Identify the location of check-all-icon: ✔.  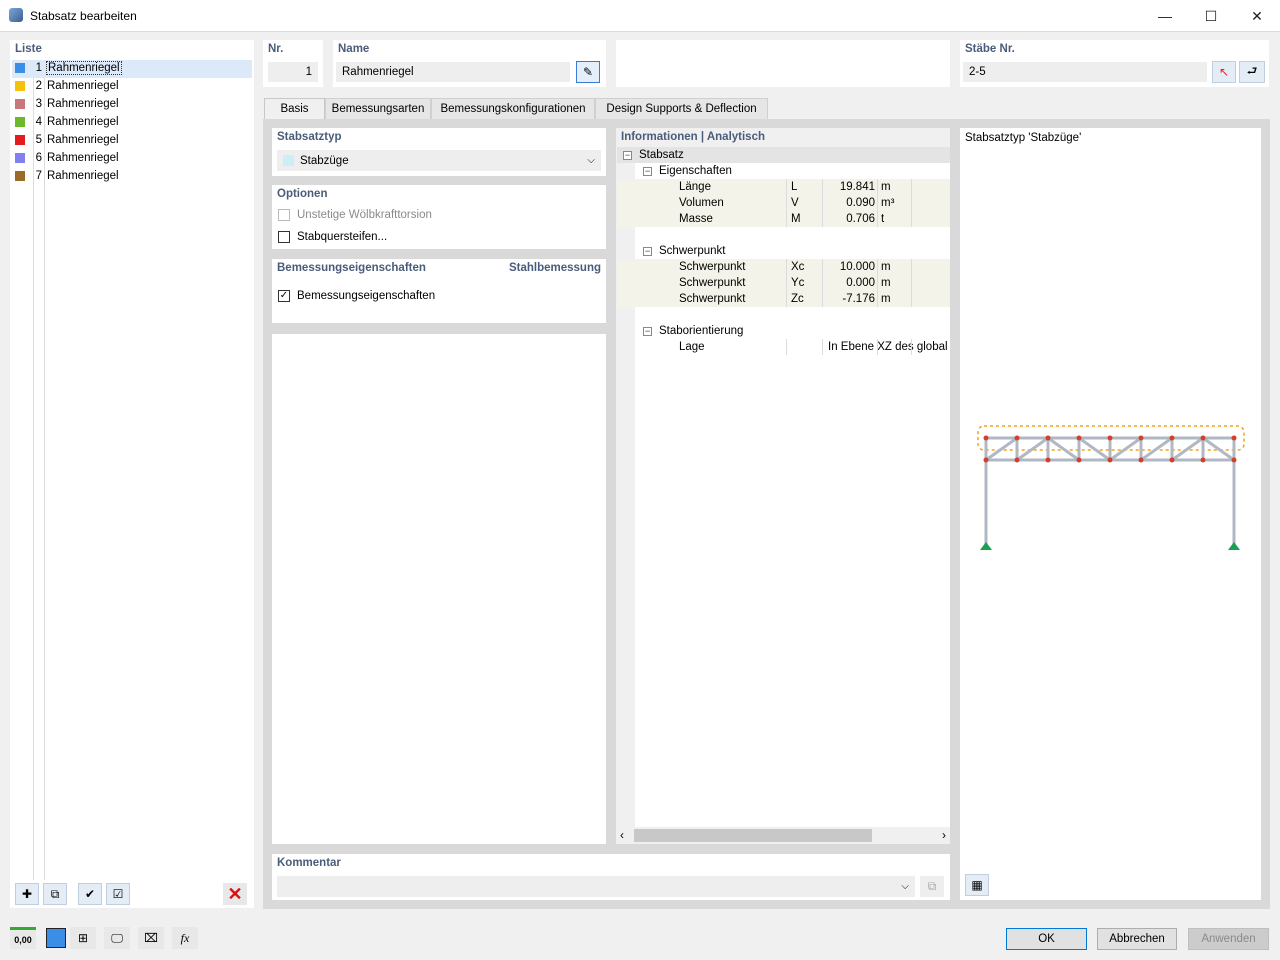
(90, 894).